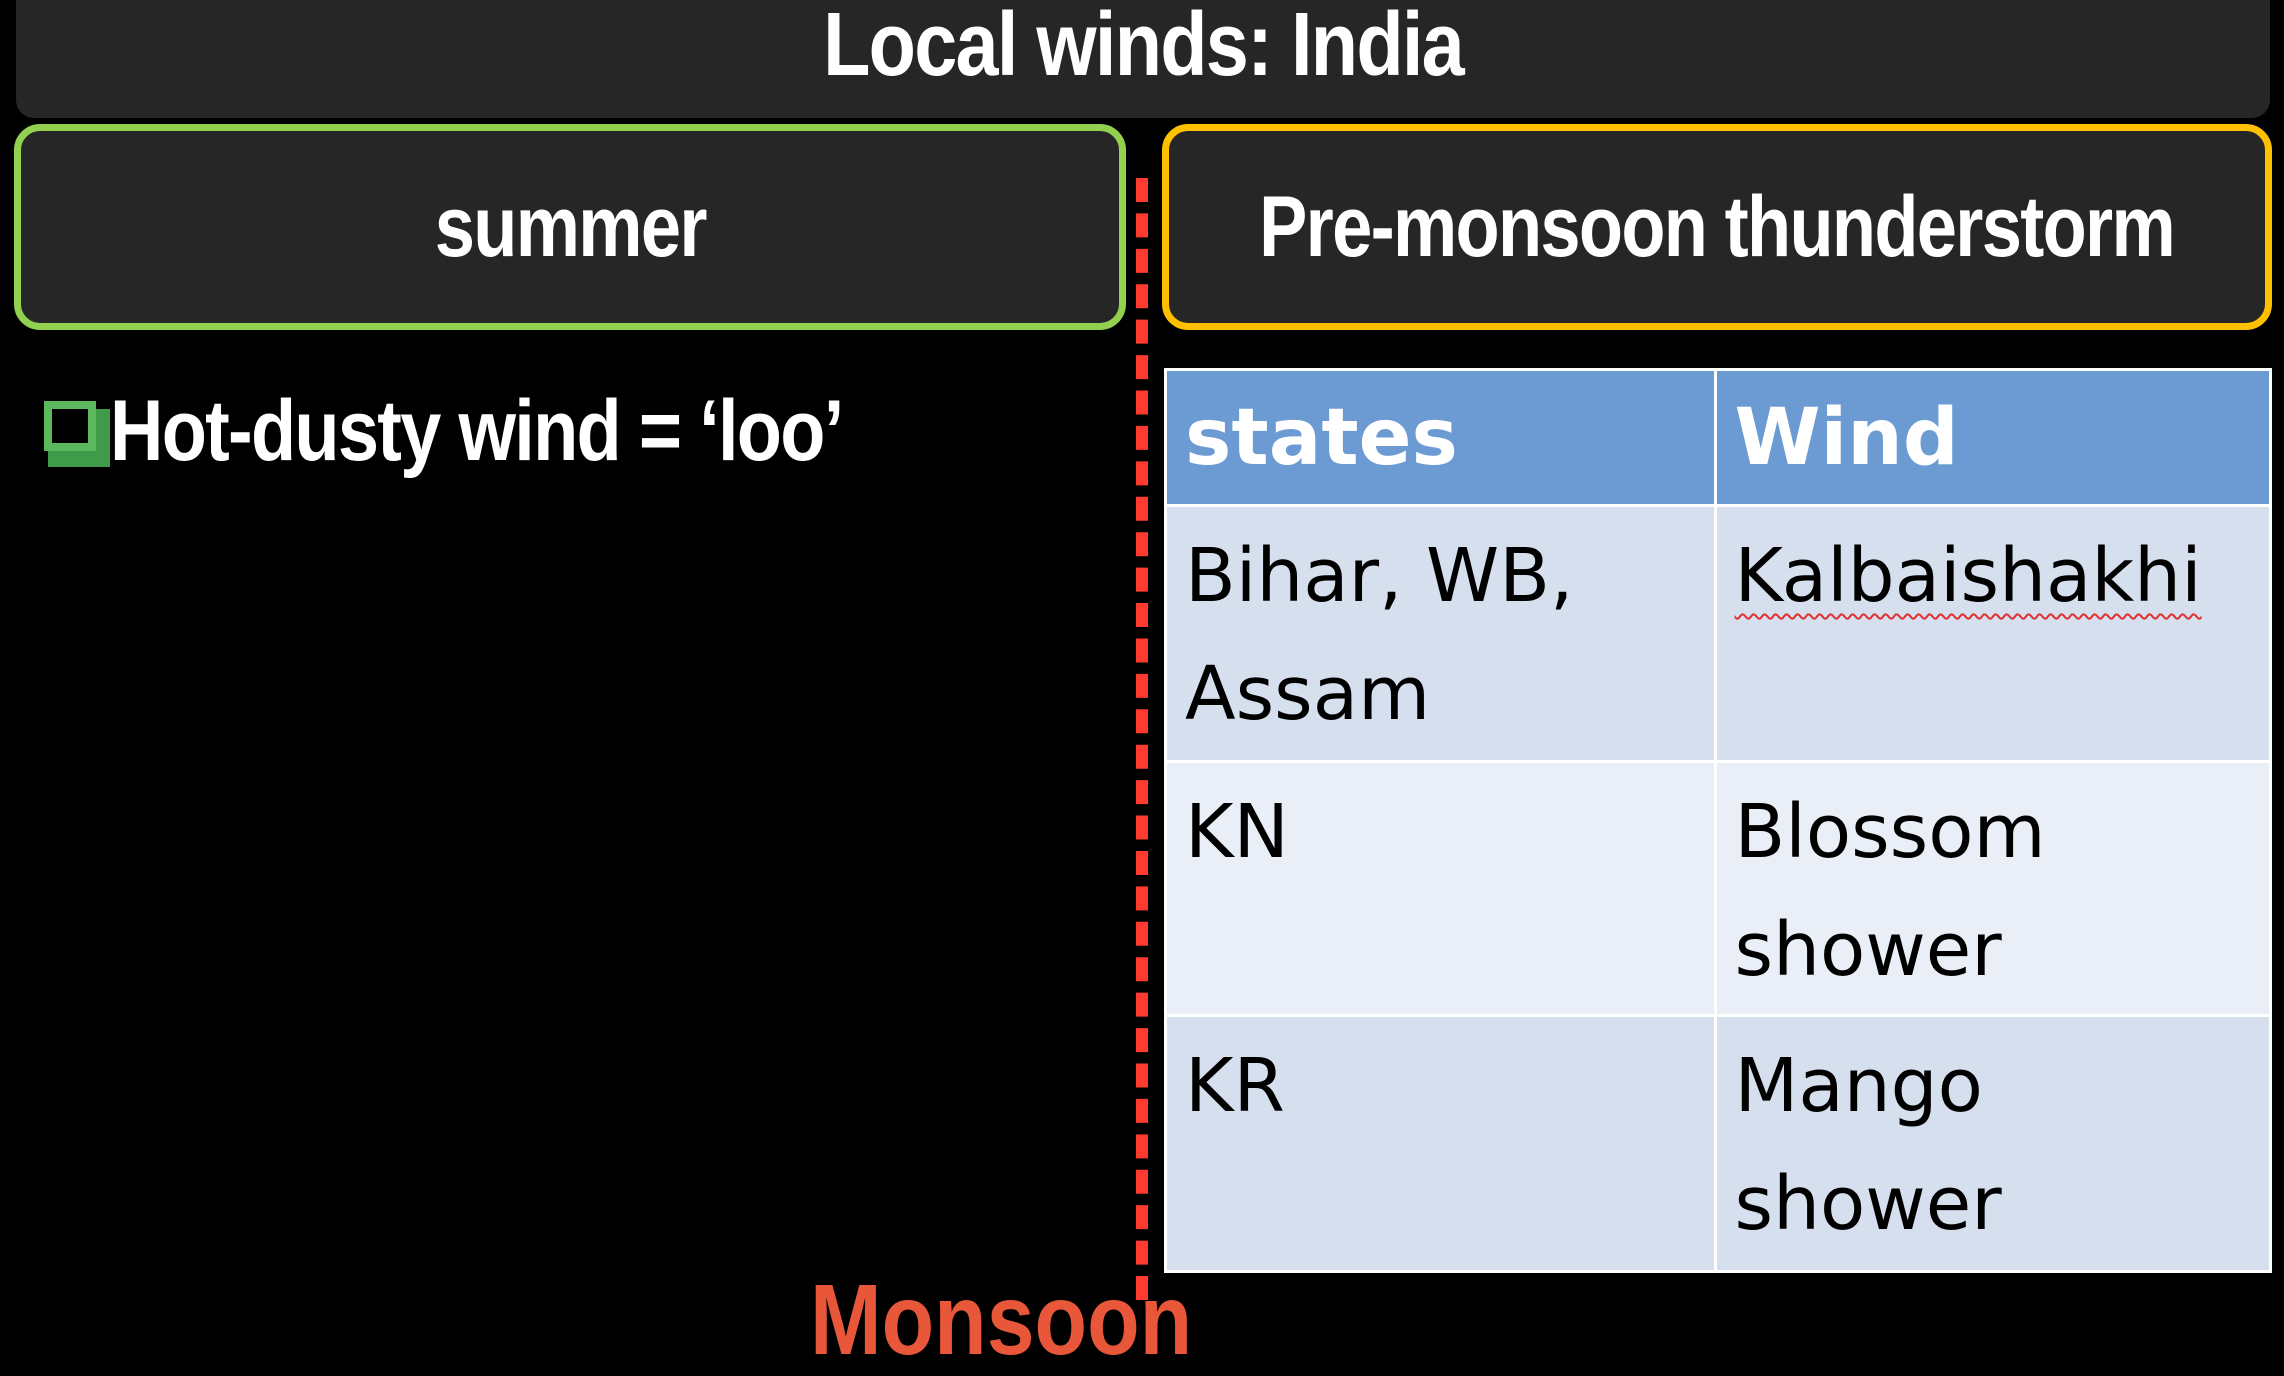 This screenshot has height=1376, width=2284. What do you see at coordinates (1993, 437) in the screenshot?
I see `header-wind: Wind` at bounding box center [1993, 437].